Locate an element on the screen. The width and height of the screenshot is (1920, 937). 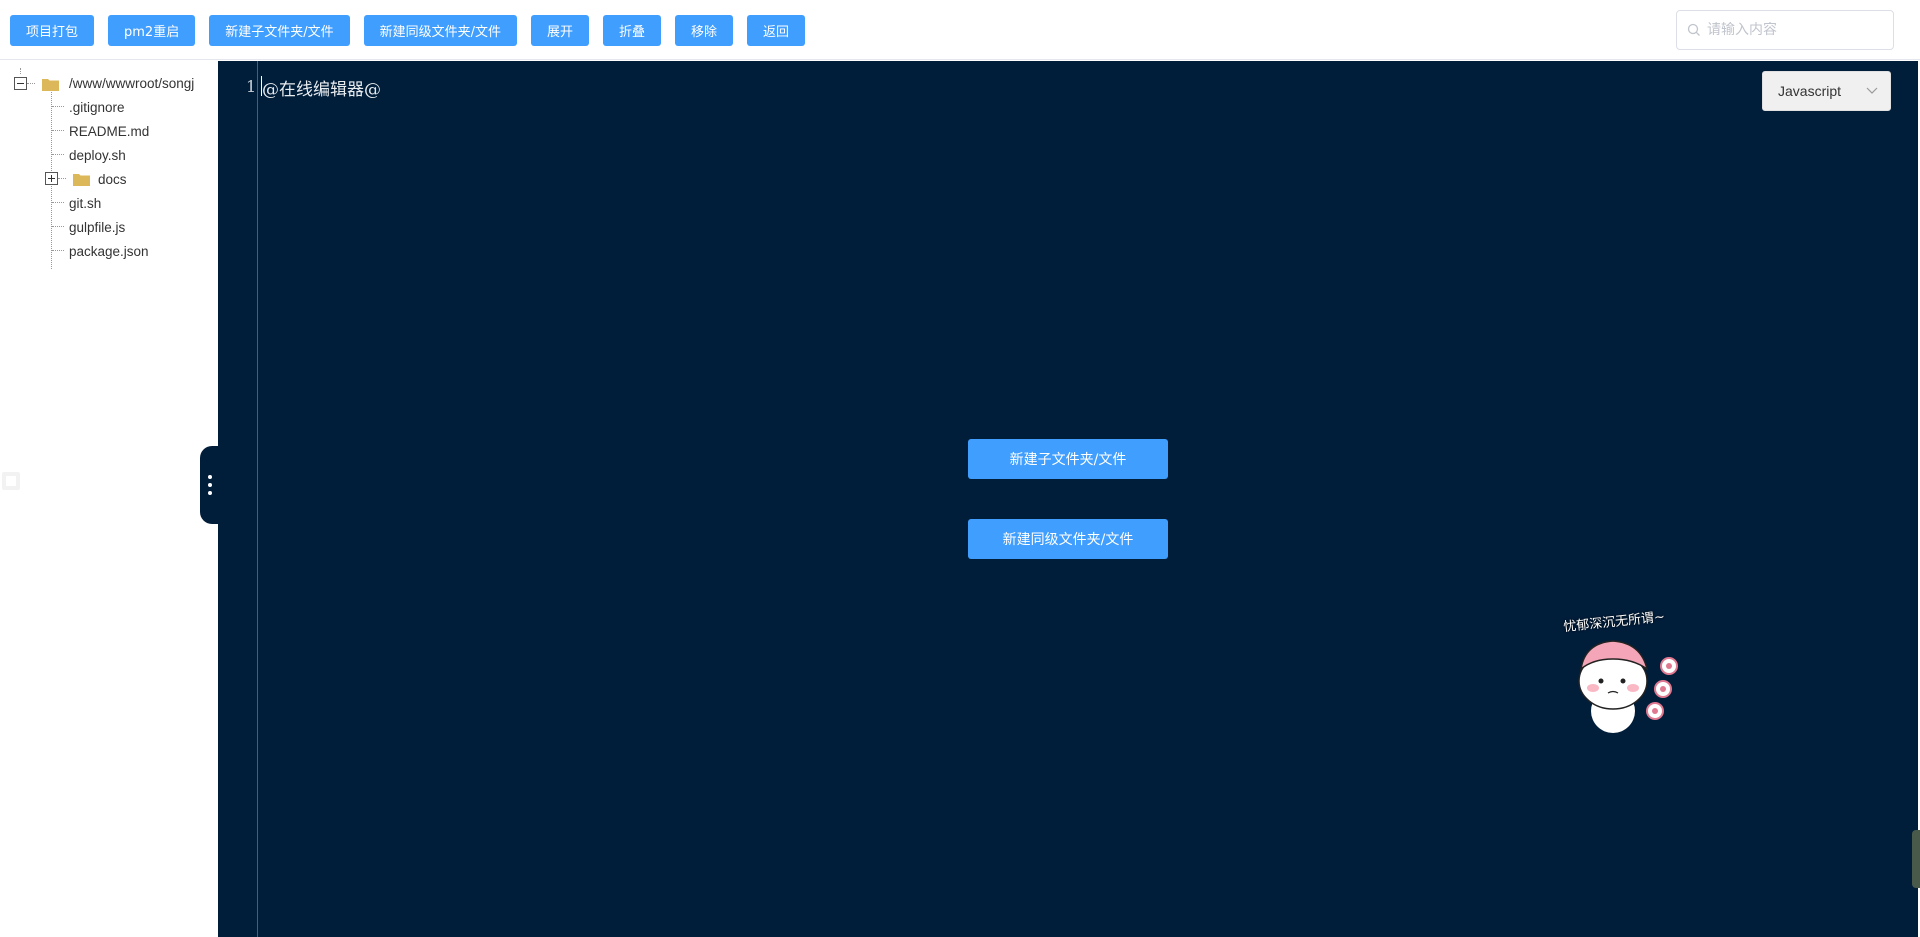
sidebar-toggle is located at coordinates (11, 481).